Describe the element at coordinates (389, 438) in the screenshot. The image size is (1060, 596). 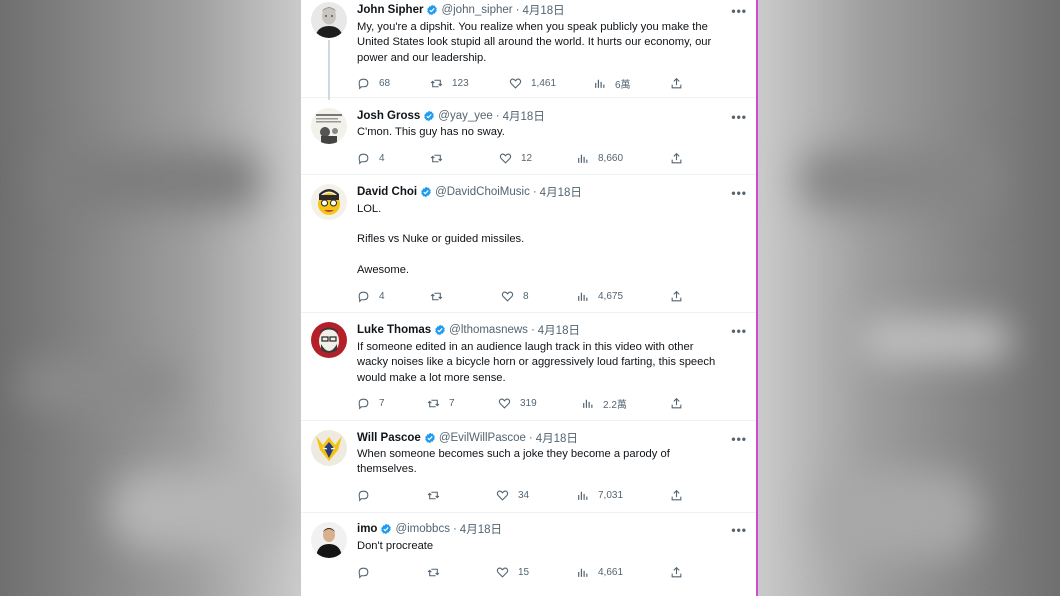
I see `author-name: Will Pascoe` at that location.